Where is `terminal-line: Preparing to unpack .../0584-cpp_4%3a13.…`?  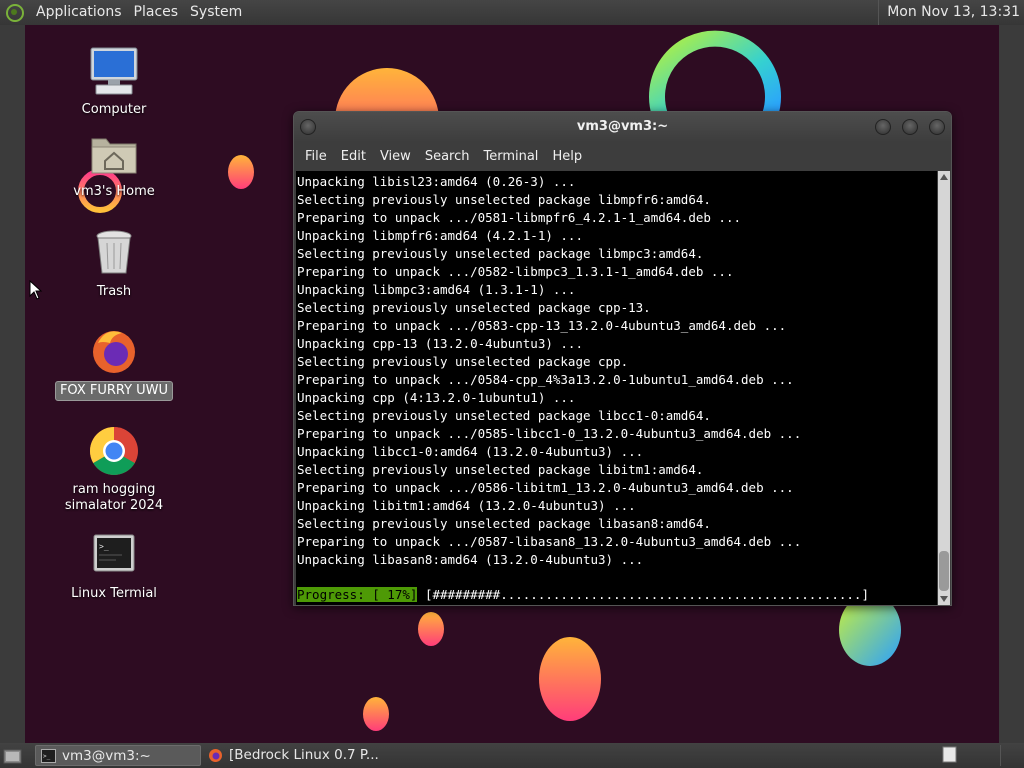
terminal-line: Preparing to unpack .../0584-cpp_4%3a13.… is located at coordinates (545, 379).